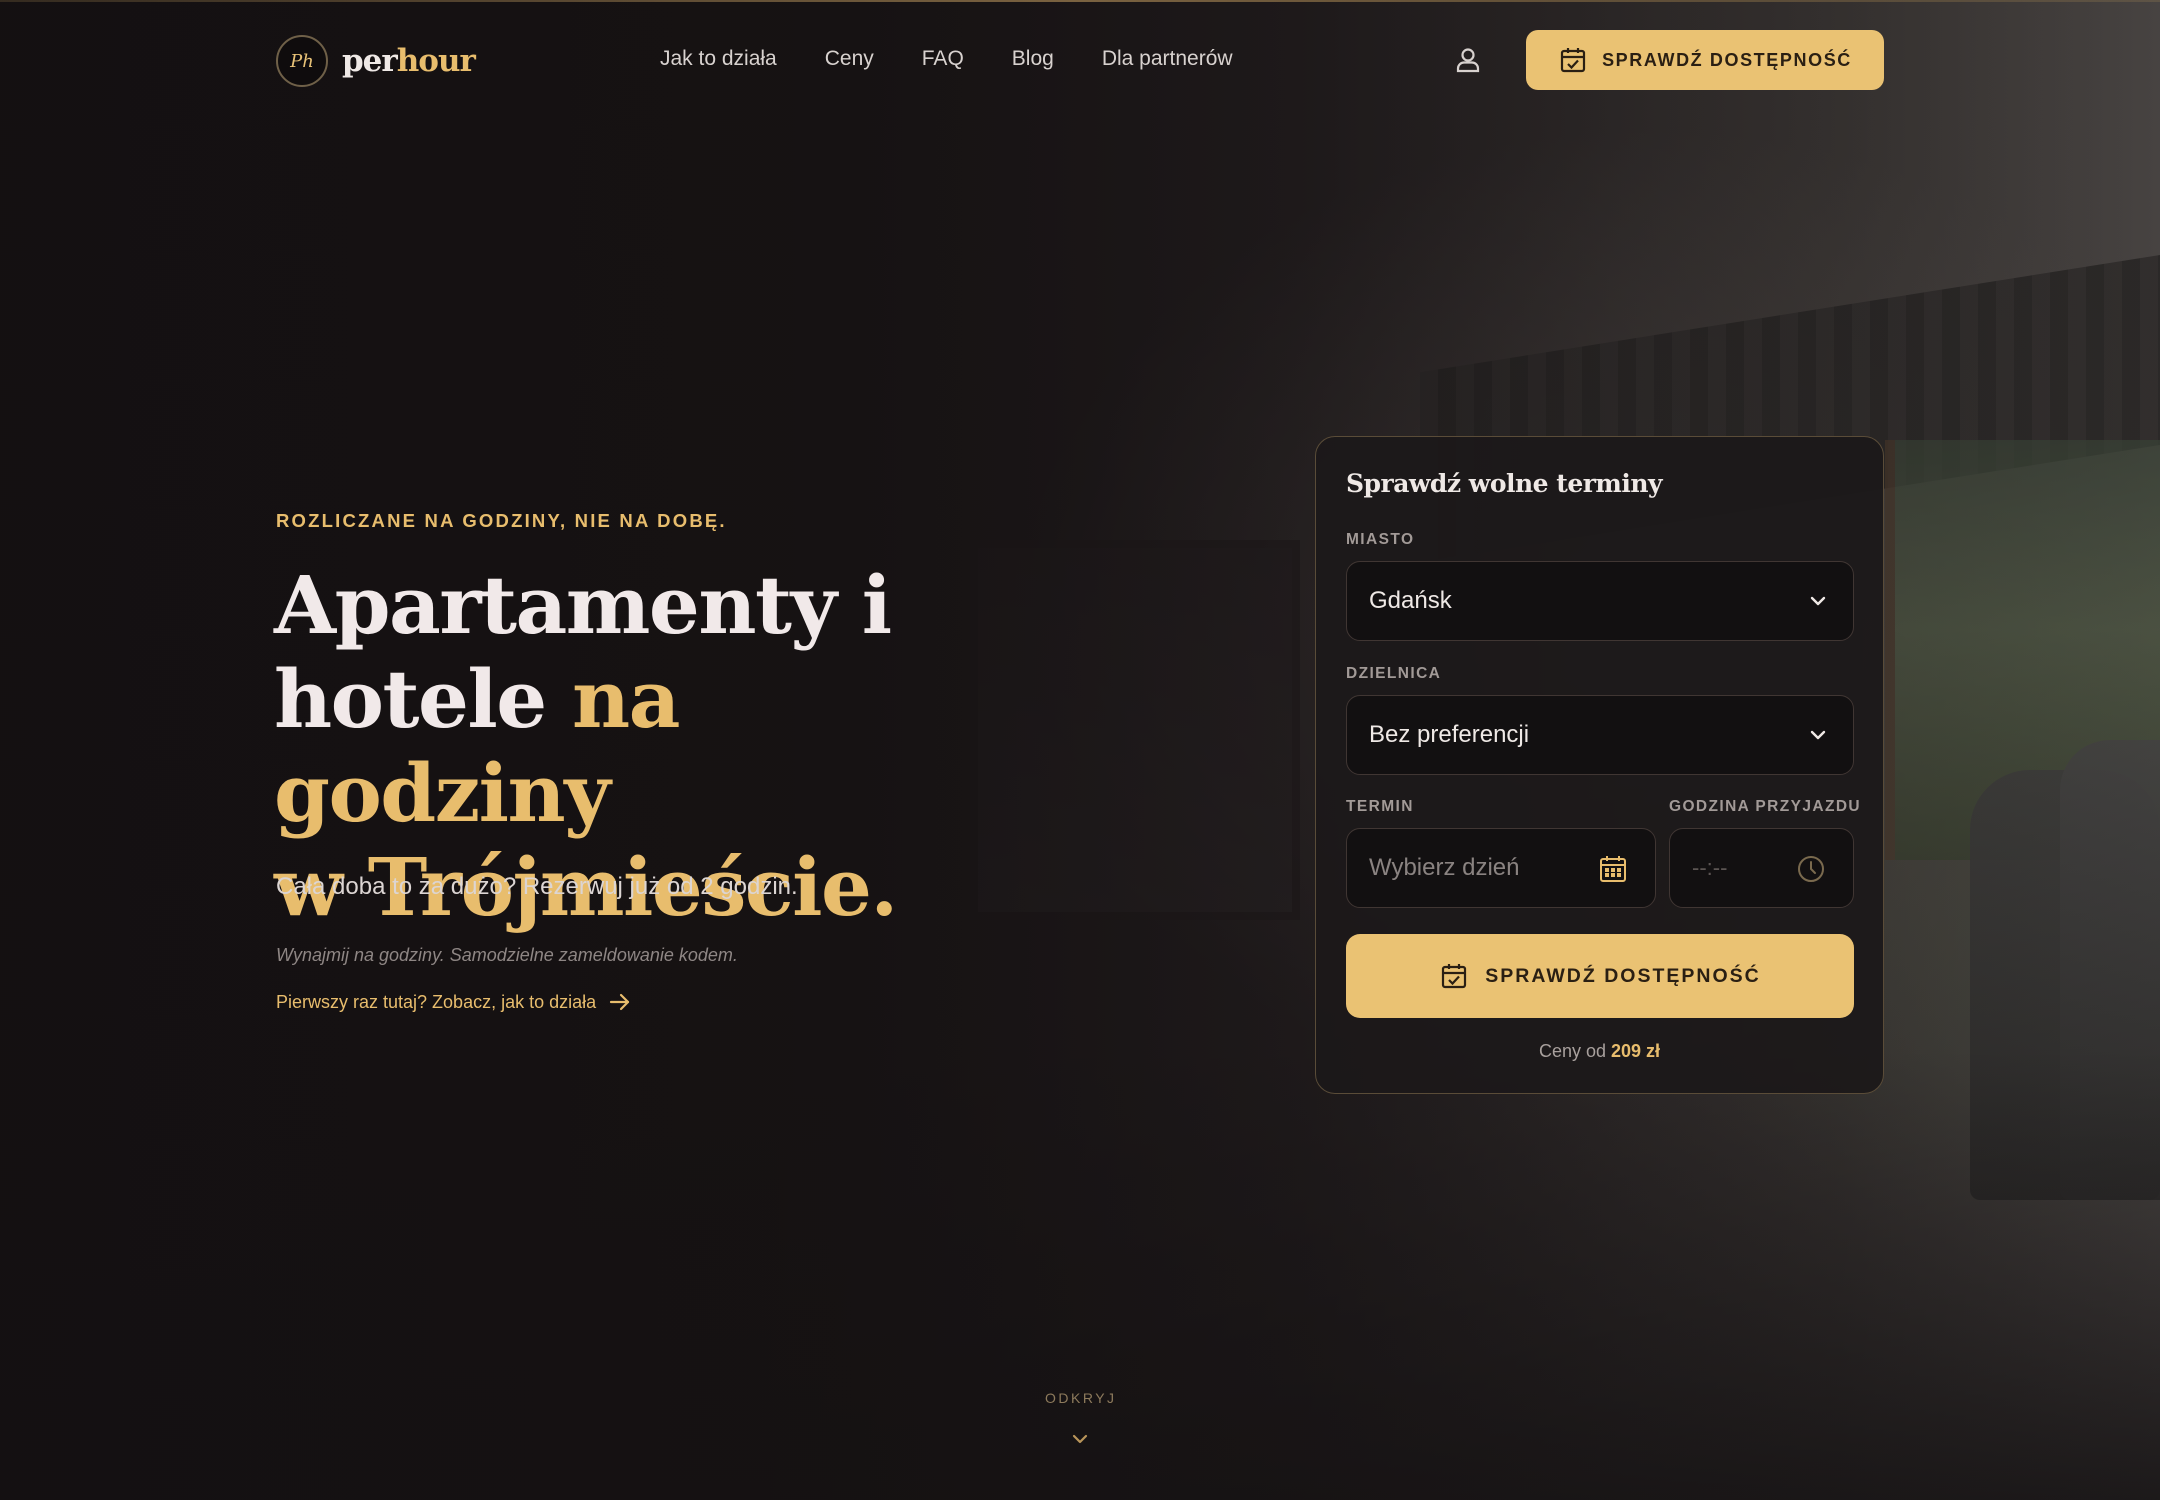 The image size is (2160, 1500). I want to click on city-value: Gdańsk, so click(1410, 600).